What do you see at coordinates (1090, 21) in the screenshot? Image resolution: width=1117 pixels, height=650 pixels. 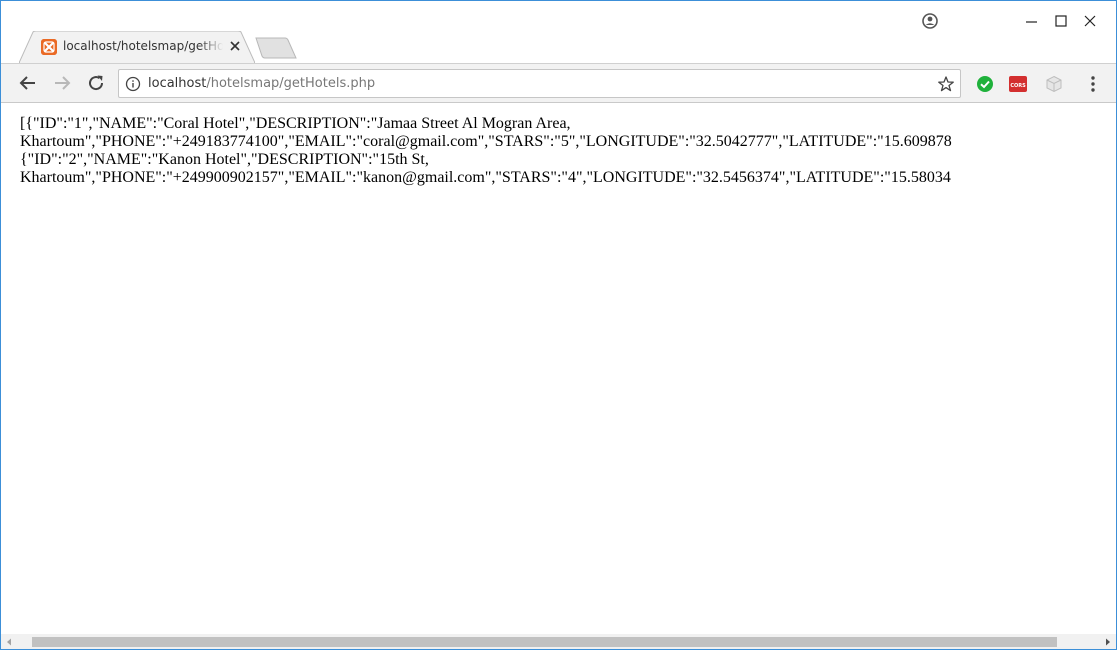 I see `close-icon` at bounding box center [1090, 21].